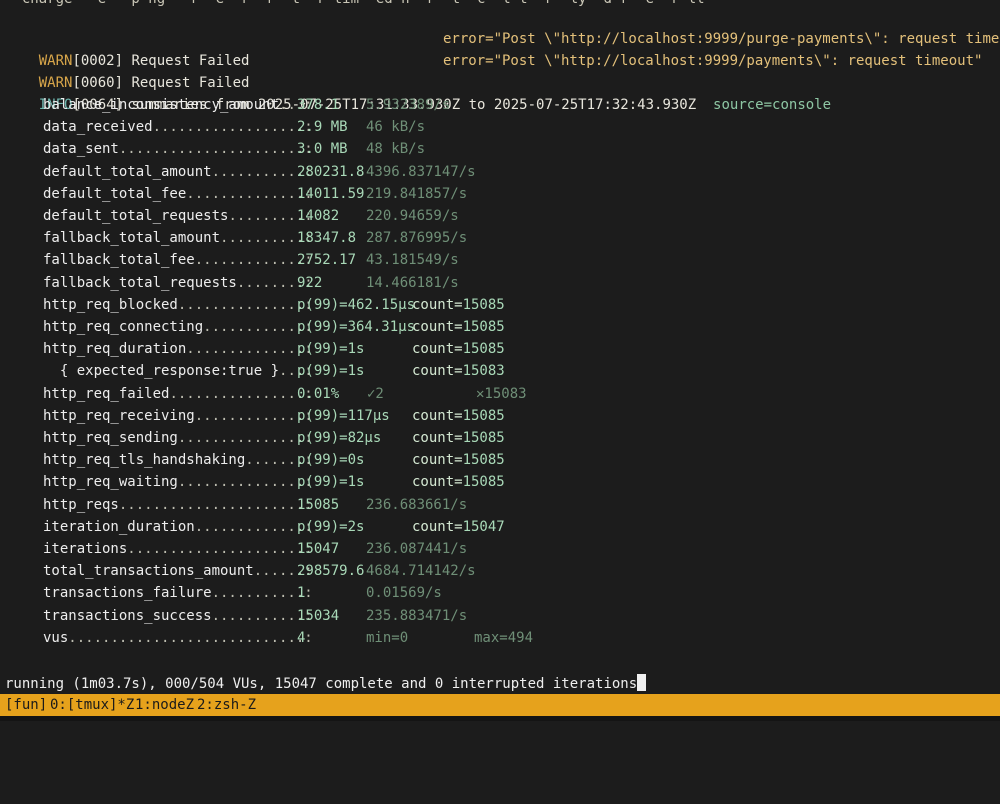 Image resolution: width=1000 pixels, height=804 pixels. I want to click on metric-count-value: 15047, so click(483, 526).